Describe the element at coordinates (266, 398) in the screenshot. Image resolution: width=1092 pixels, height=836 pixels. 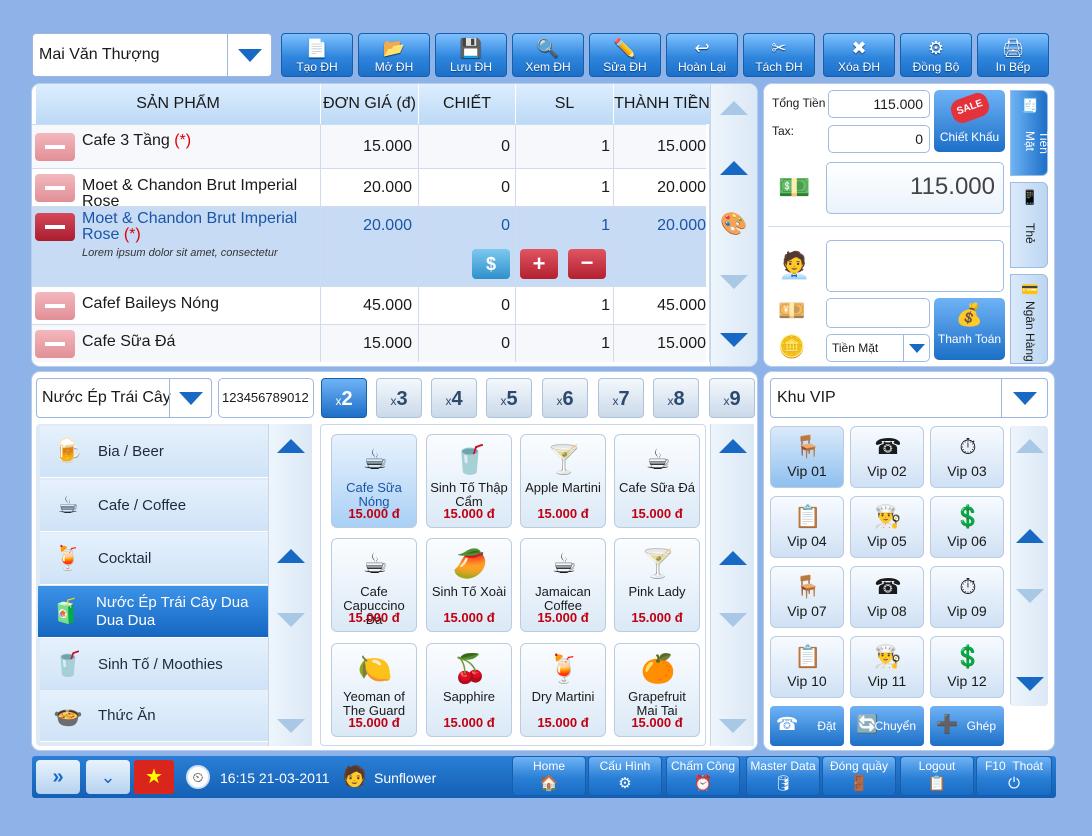
I see `barcode-input: 123456789012` at that location.